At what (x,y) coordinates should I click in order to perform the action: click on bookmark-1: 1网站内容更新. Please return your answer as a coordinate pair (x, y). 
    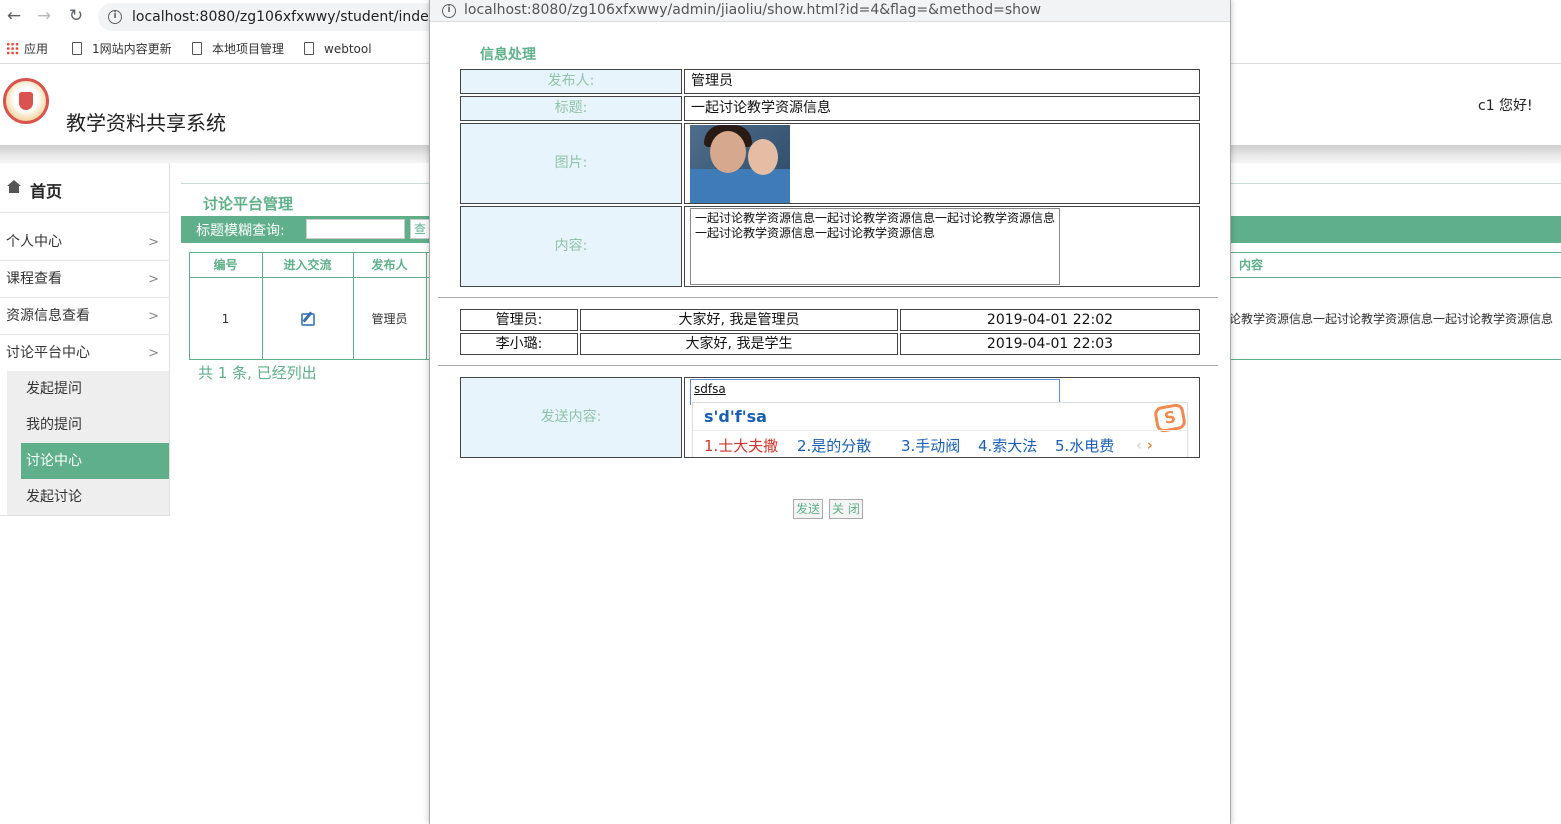
    Looking at the image, I should click on (122, 49).